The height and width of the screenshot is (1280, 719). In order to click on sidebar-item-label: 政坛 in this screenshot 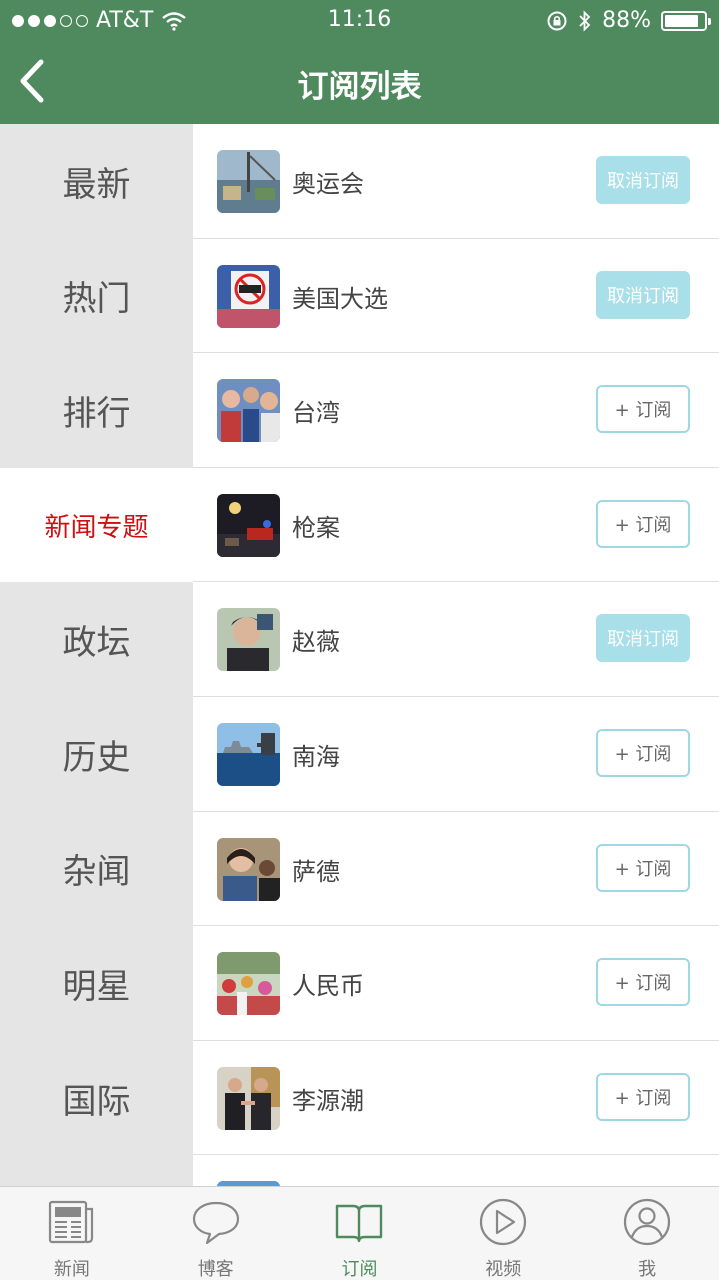, I will do `click(96, 643)`.